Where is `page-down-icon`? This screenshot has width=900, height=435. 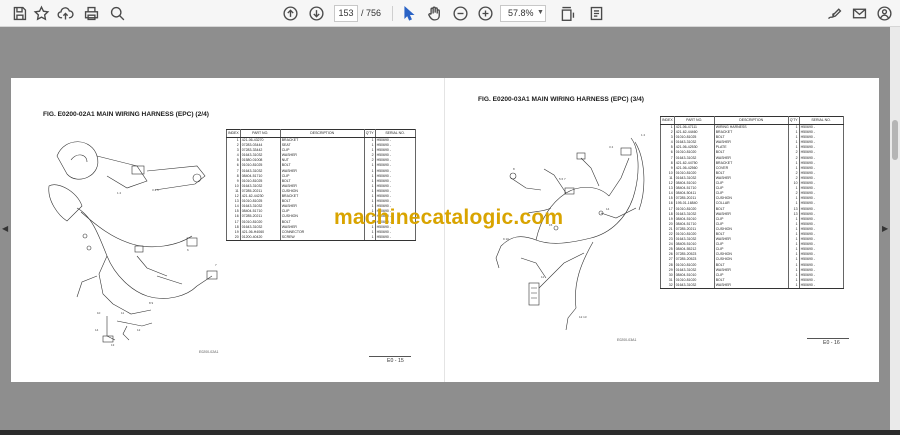 page-down-icon is located at coordinates (316, 13).